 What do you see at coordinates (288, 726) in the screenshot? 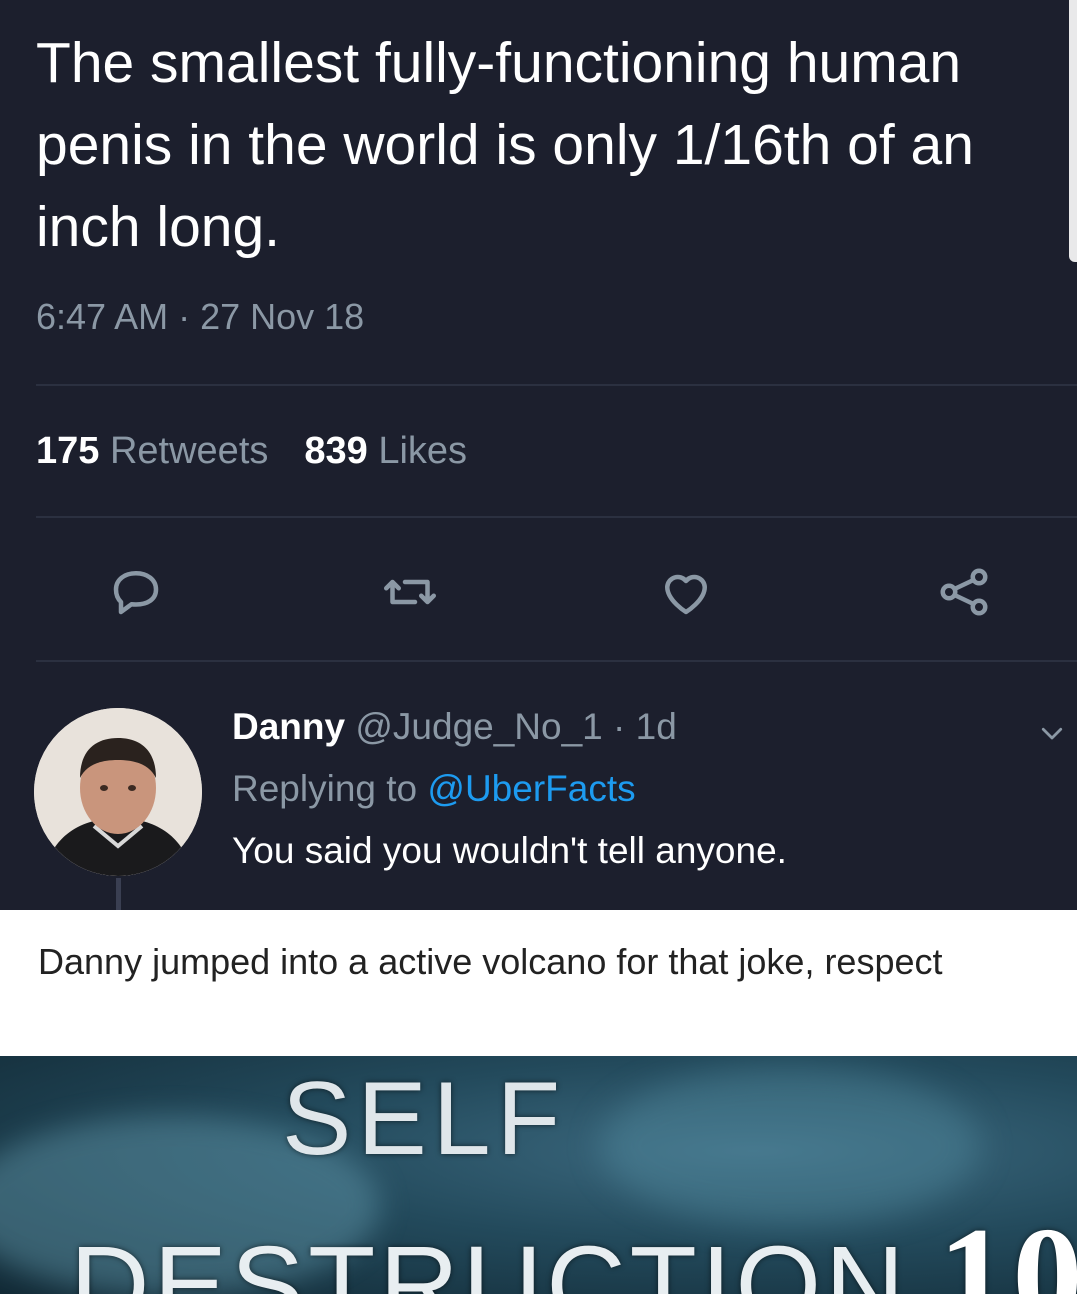
I see `reply-author-name: Danny` at bounding box center [288, 726].